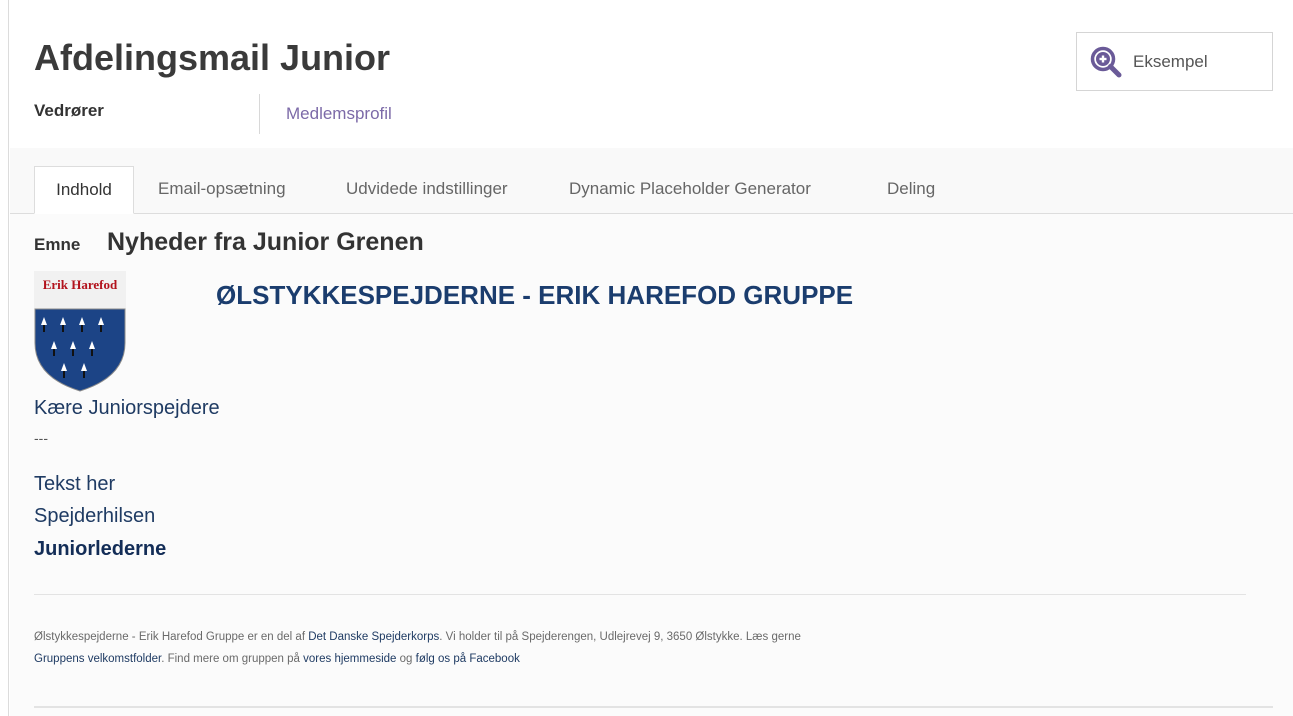  Describe the element at coordinates (69, 110) in the screenshot. I see `concerns-label: Vedrører` at that location.